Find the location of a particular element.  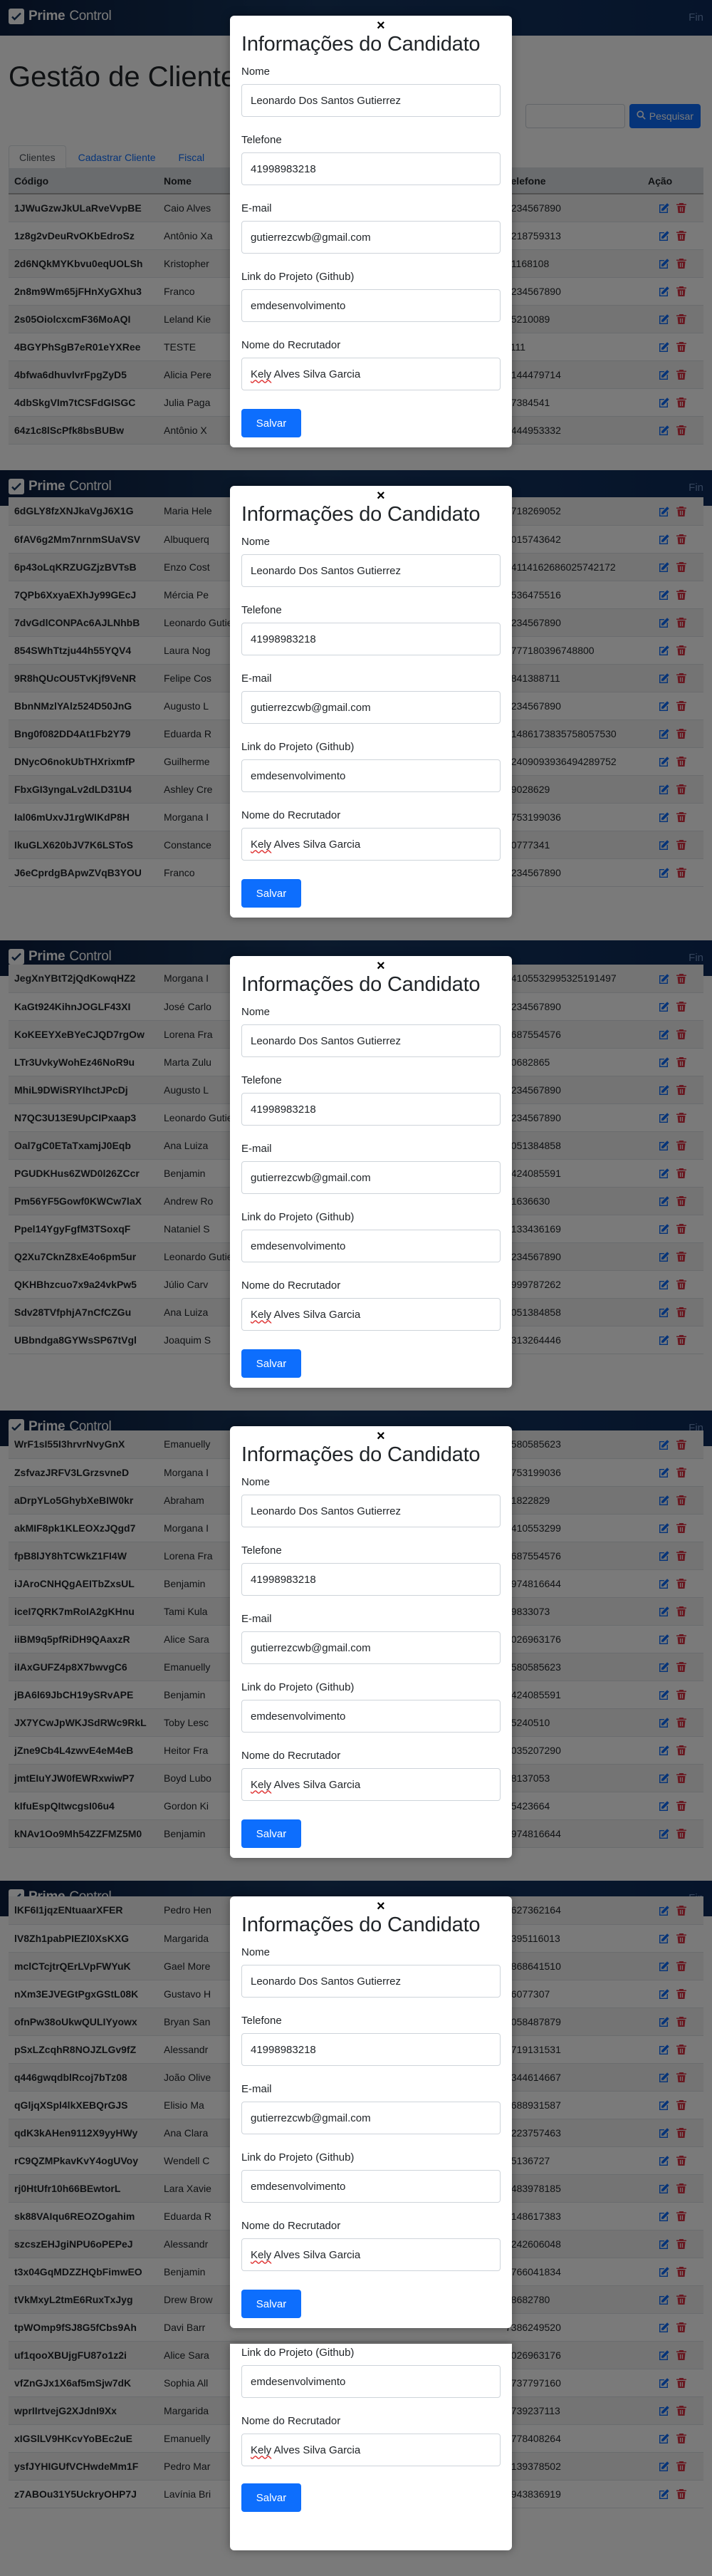

tab-2: Fiscal is located at coordinates (192, 156).